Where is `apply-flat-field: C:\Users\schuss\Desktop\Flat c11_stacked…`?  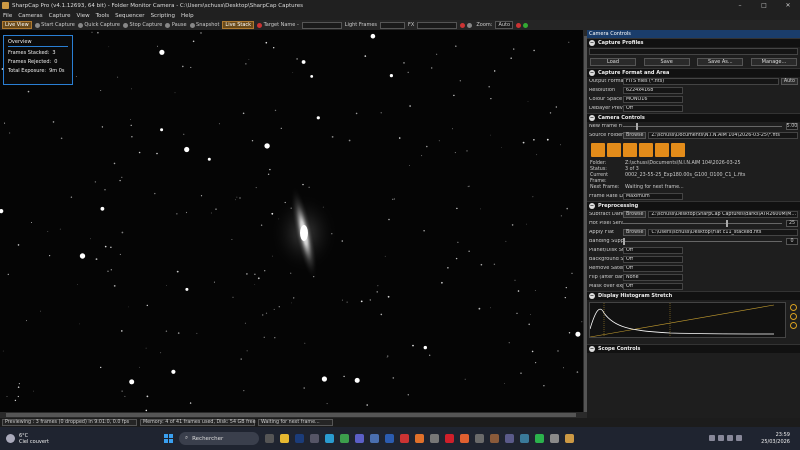 apply-flat-field: C:\Users\schuss\Desktop\Flat c11_stacked… is located at coordinates (723, 232).